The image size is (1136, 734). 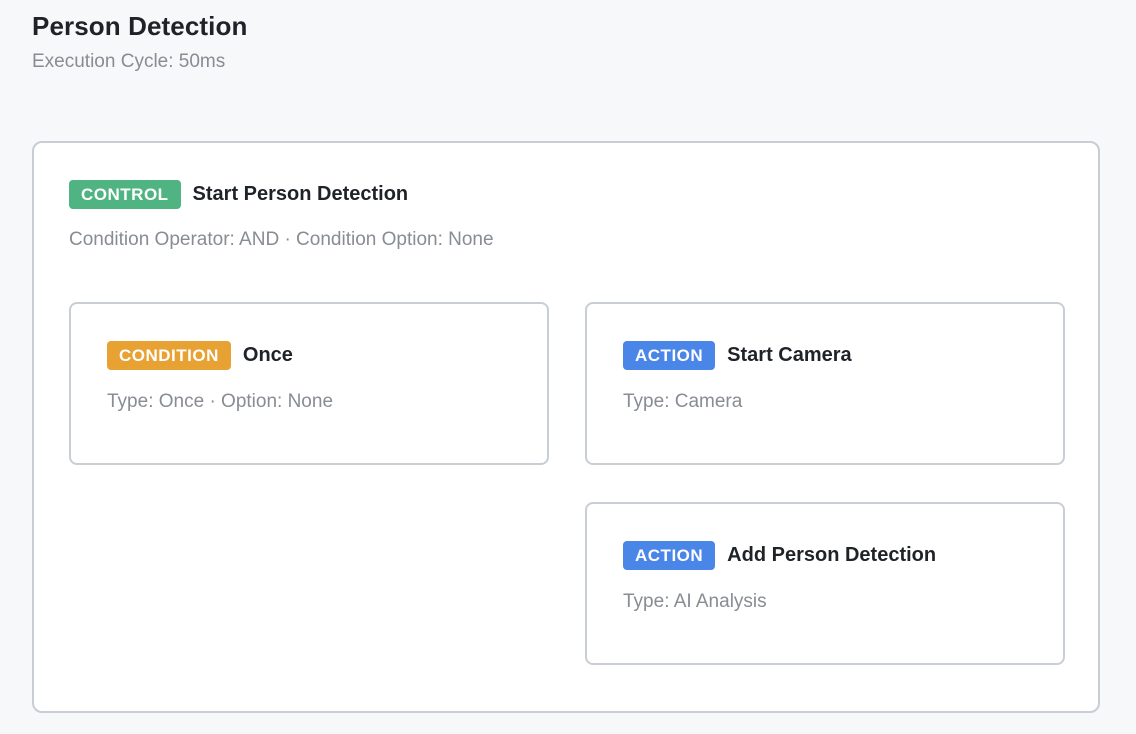 I want to click on condition-node-title: Once, so click(x=267, y=355).